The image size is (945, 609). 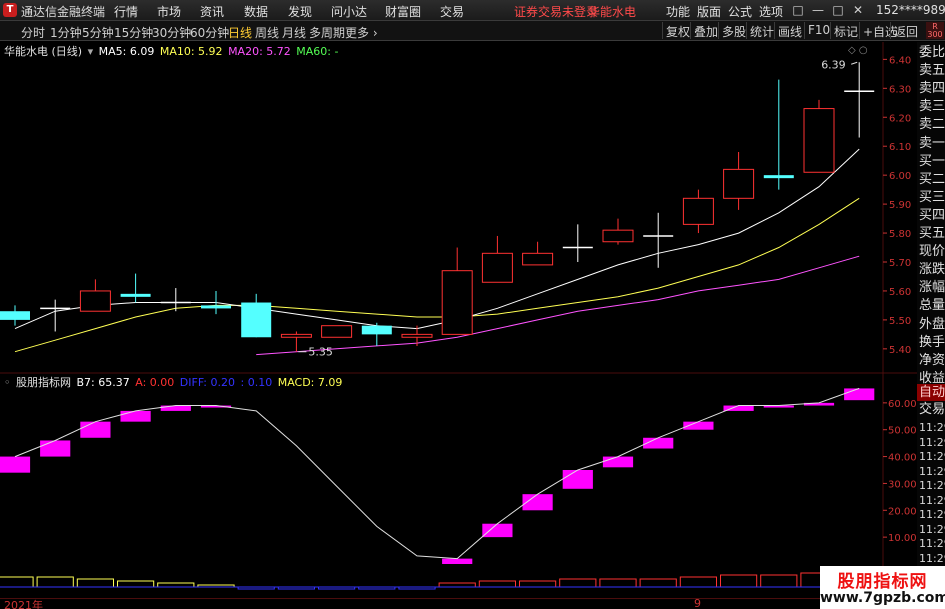 I want to click on menu-function: 功能, so click(x=678, y=11).